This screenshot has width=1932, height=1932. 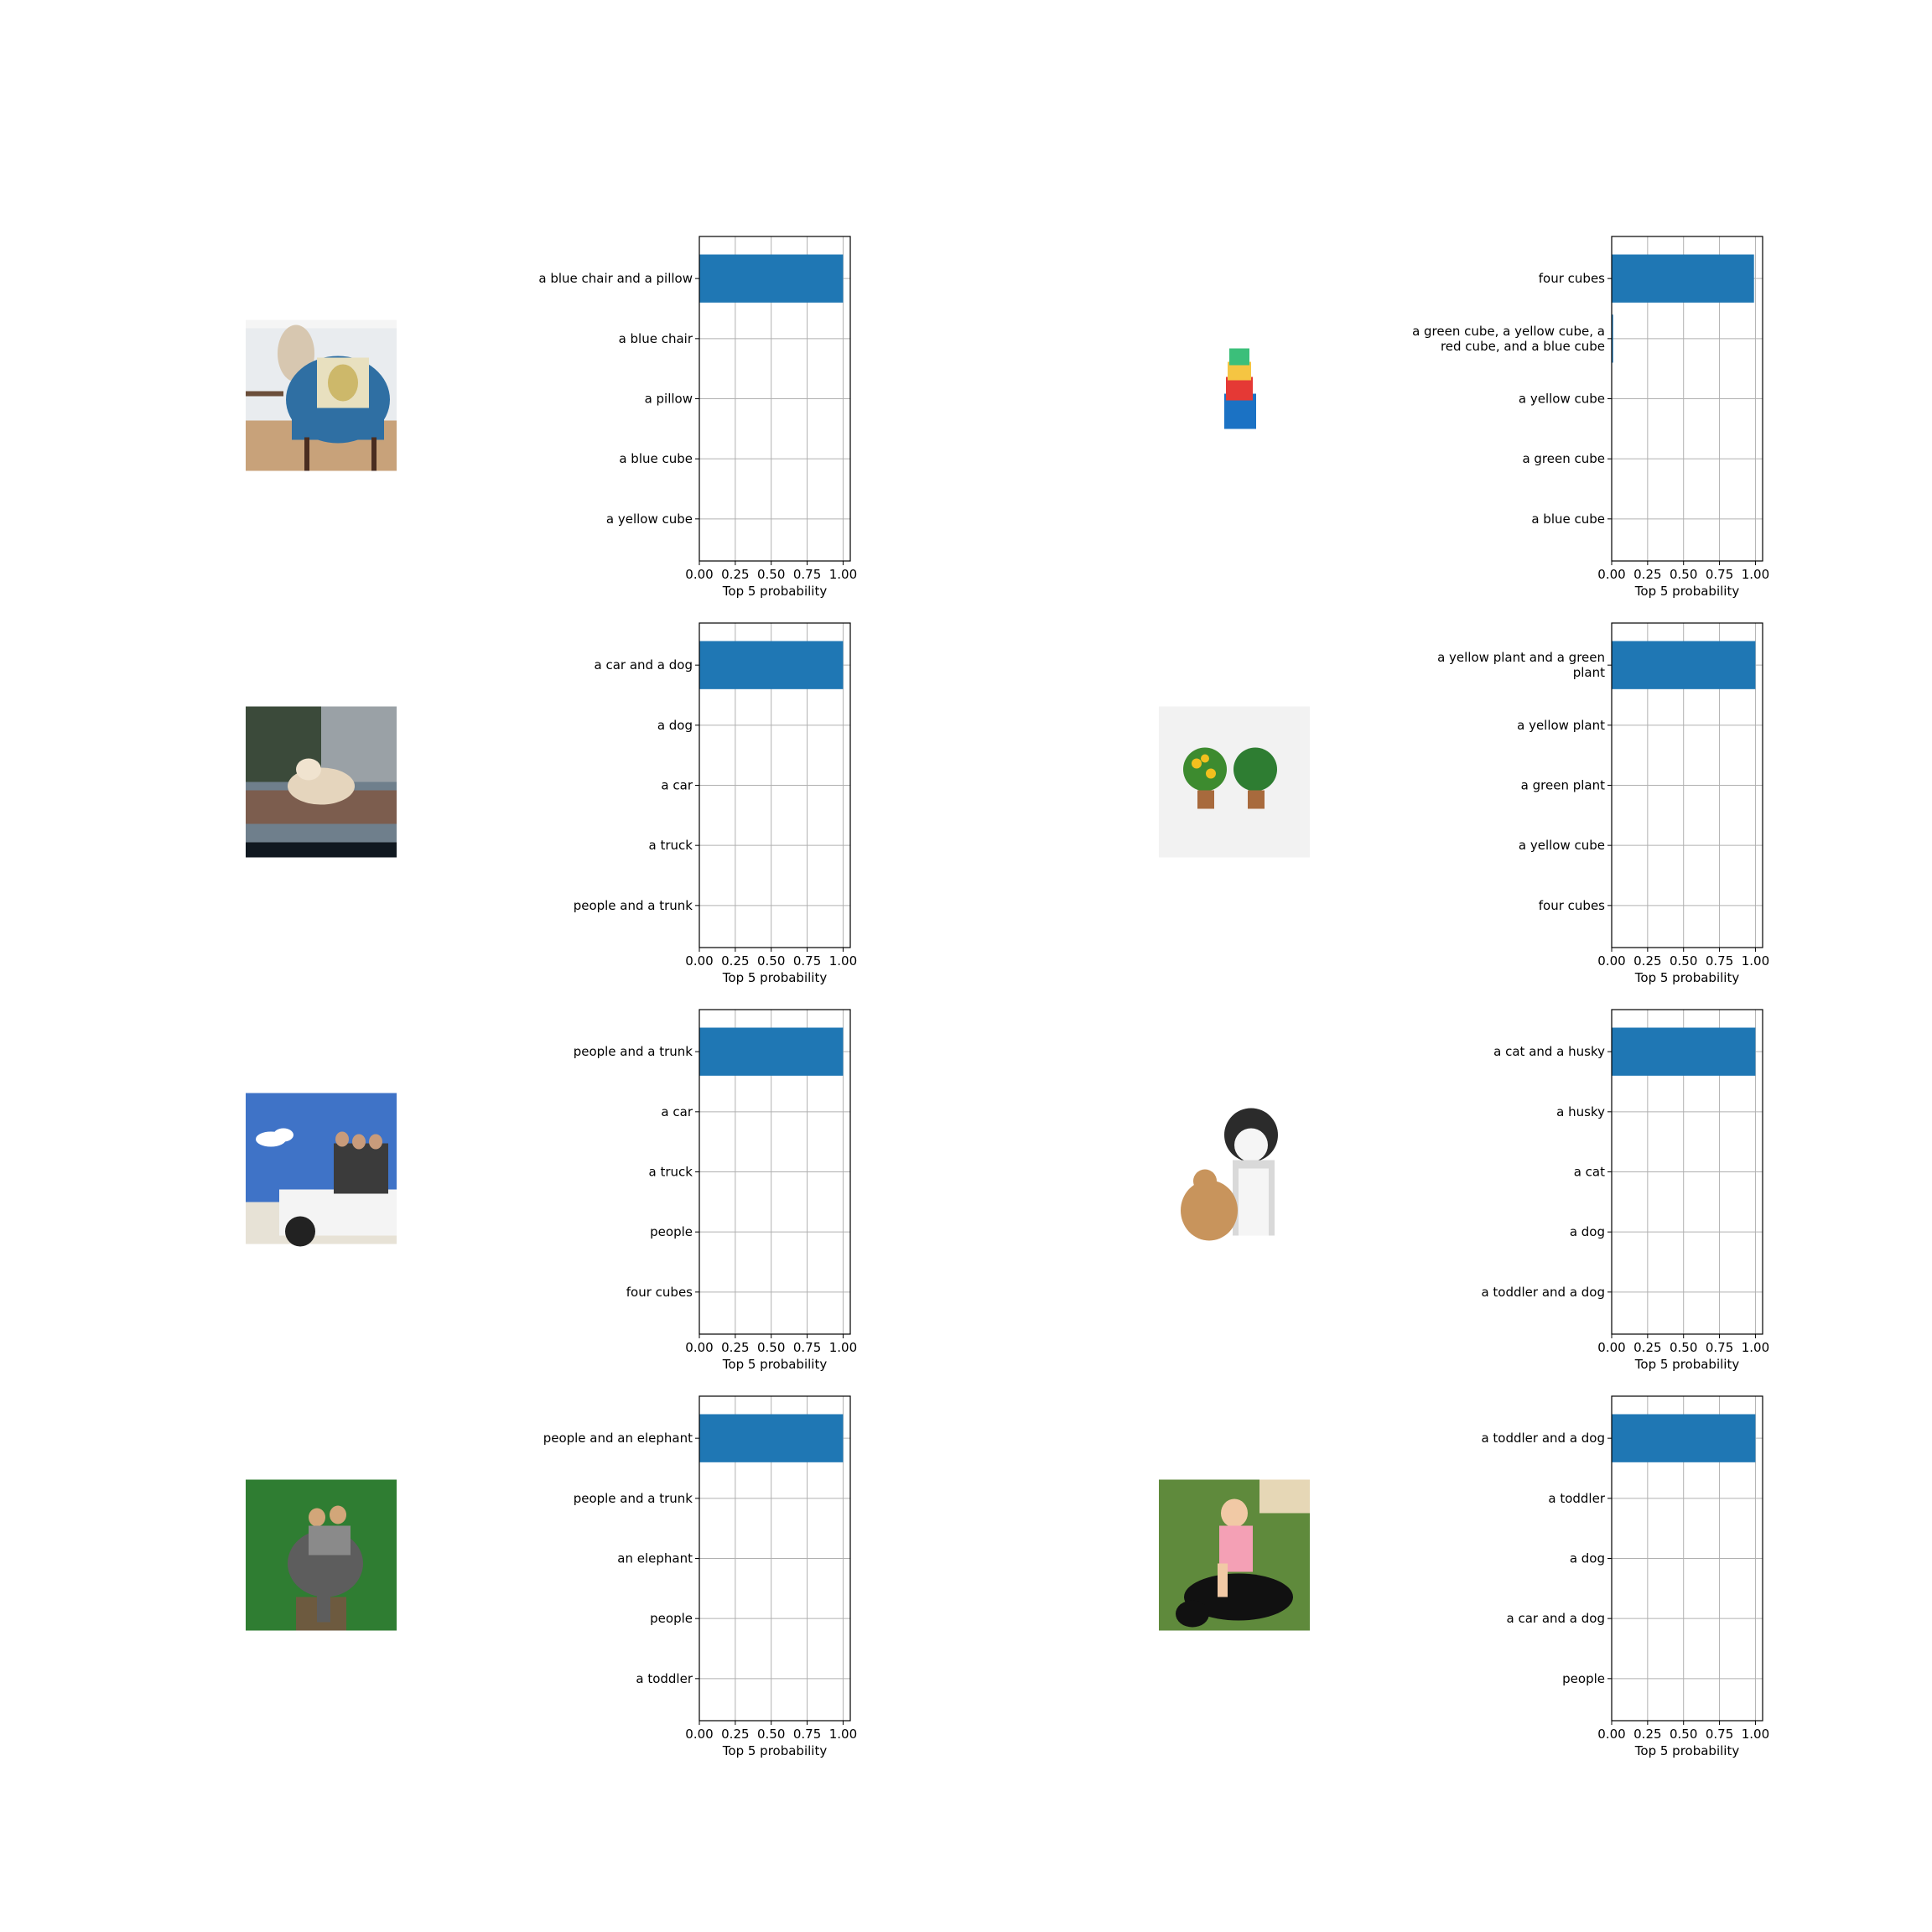 I want to click on x-tick-label: 0.25, so click(x=735, y=574).